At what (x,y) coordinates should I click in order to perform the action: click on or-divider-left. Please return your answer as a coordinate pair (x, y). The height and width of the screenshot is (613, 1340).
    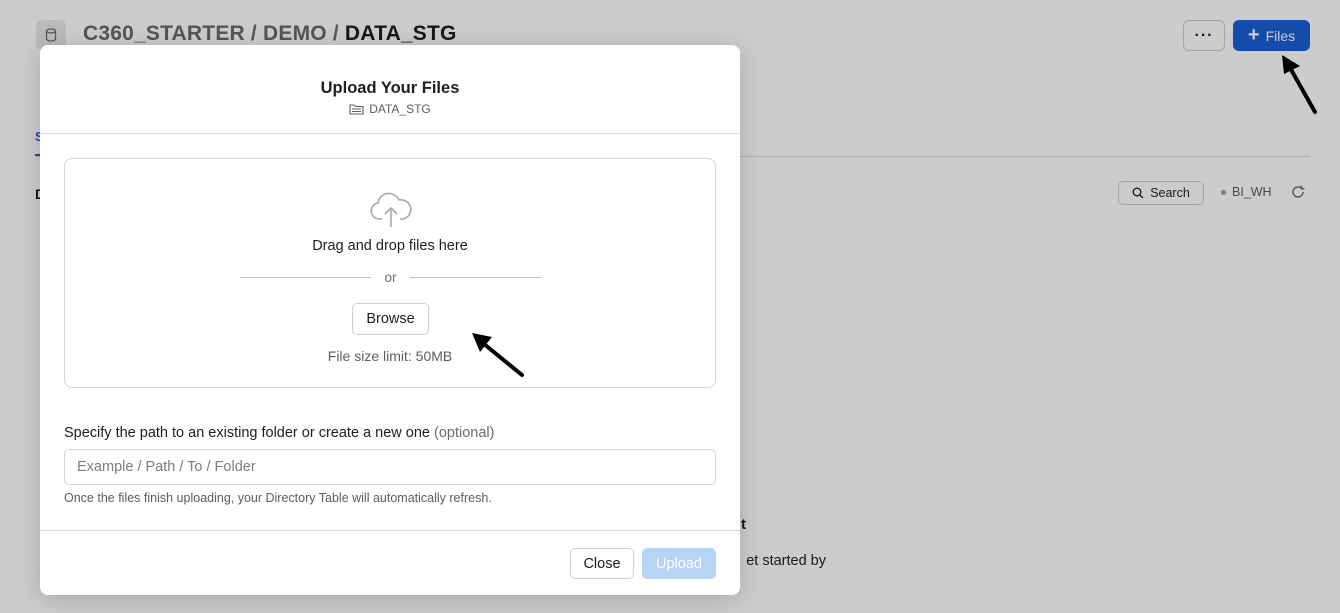
    Looking at the image, I should click on (305, 277).